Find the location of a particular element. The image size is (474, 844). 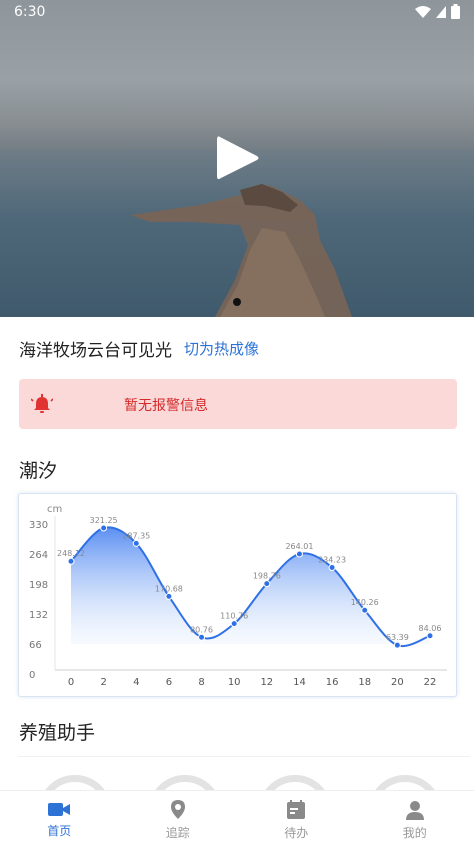

x-tick-label: 2 is located at coordinates (103, 682).